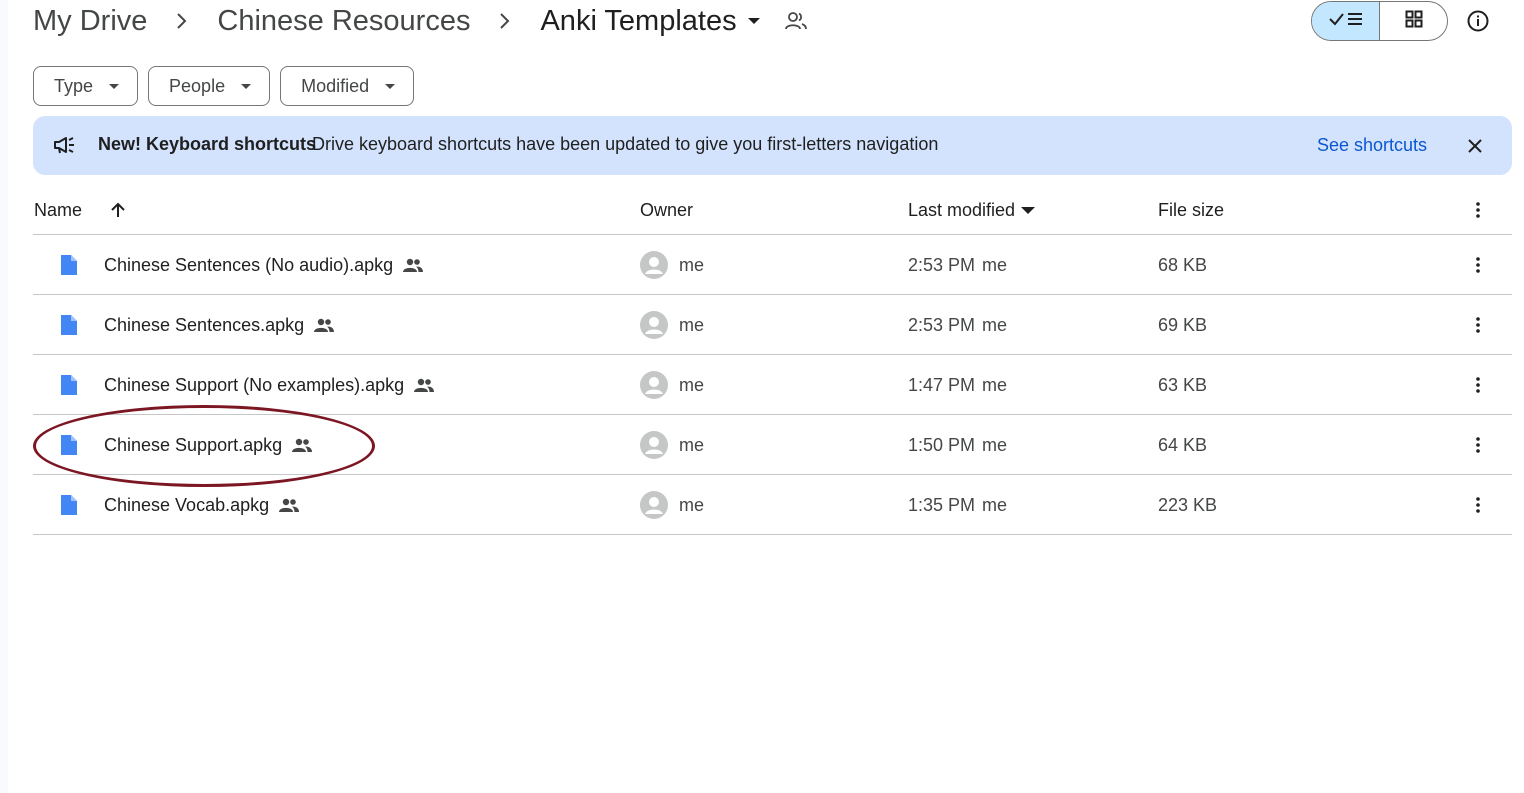 Image resolution: width=1524 pixels, height=793 pixels. I want to click on table-row: Chinese Support.apkg me 1:50 PM me 64 KB, so click(772, 445).